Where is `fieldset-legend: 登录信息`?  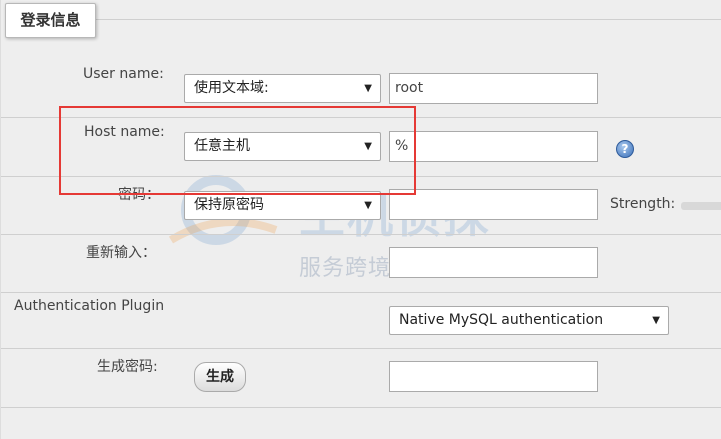
fieldset-legend: 登录信息 is located at coordinates (50, 20).